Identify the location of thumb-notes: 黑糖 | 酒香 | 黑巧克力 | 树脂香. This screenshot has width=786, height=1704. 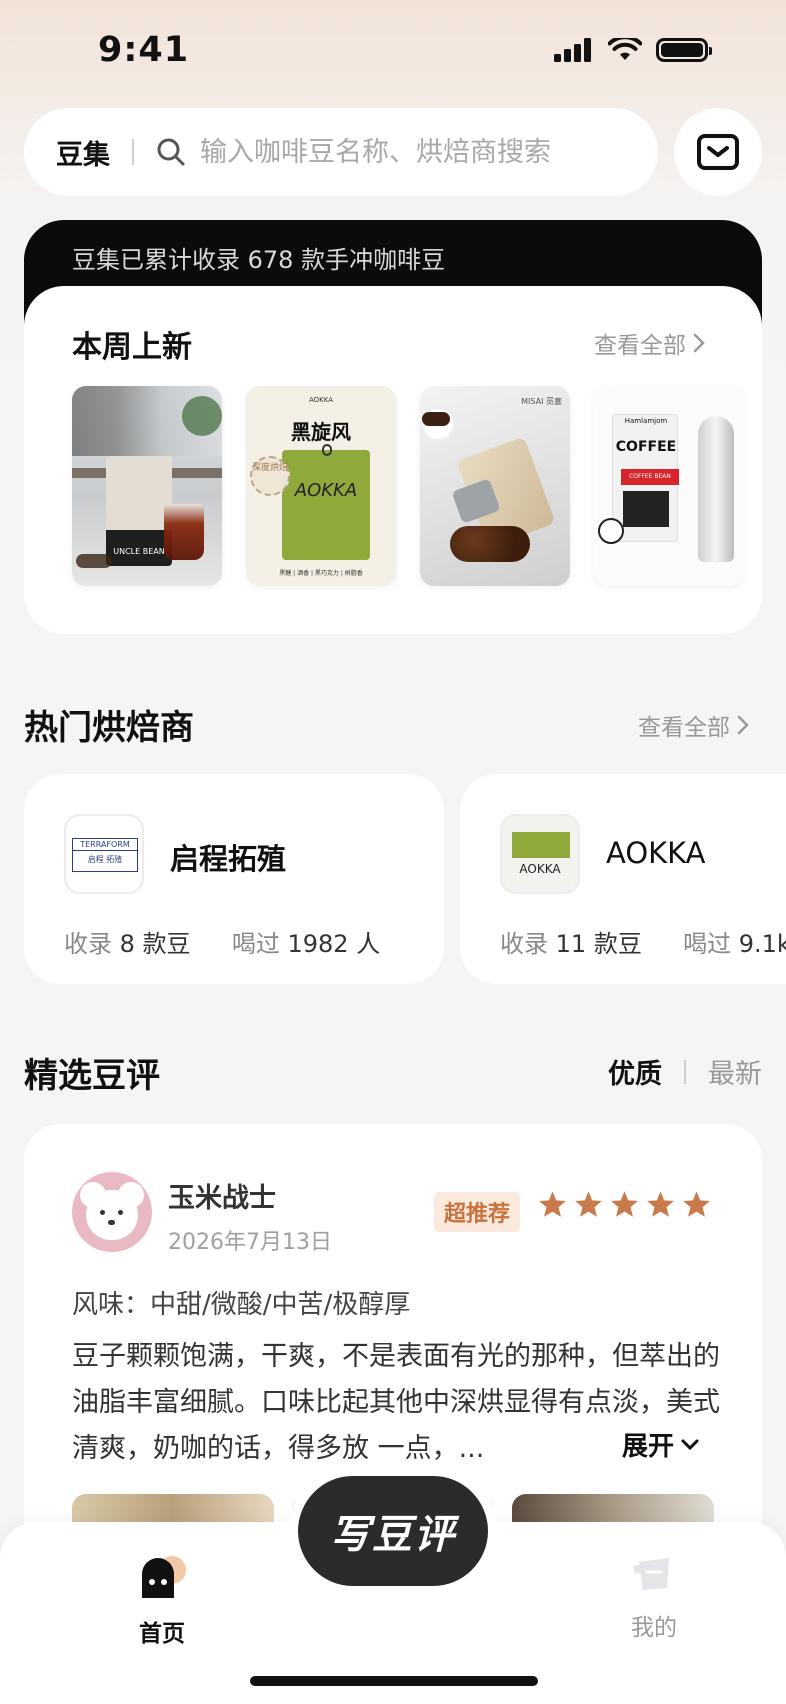
(321, 573).